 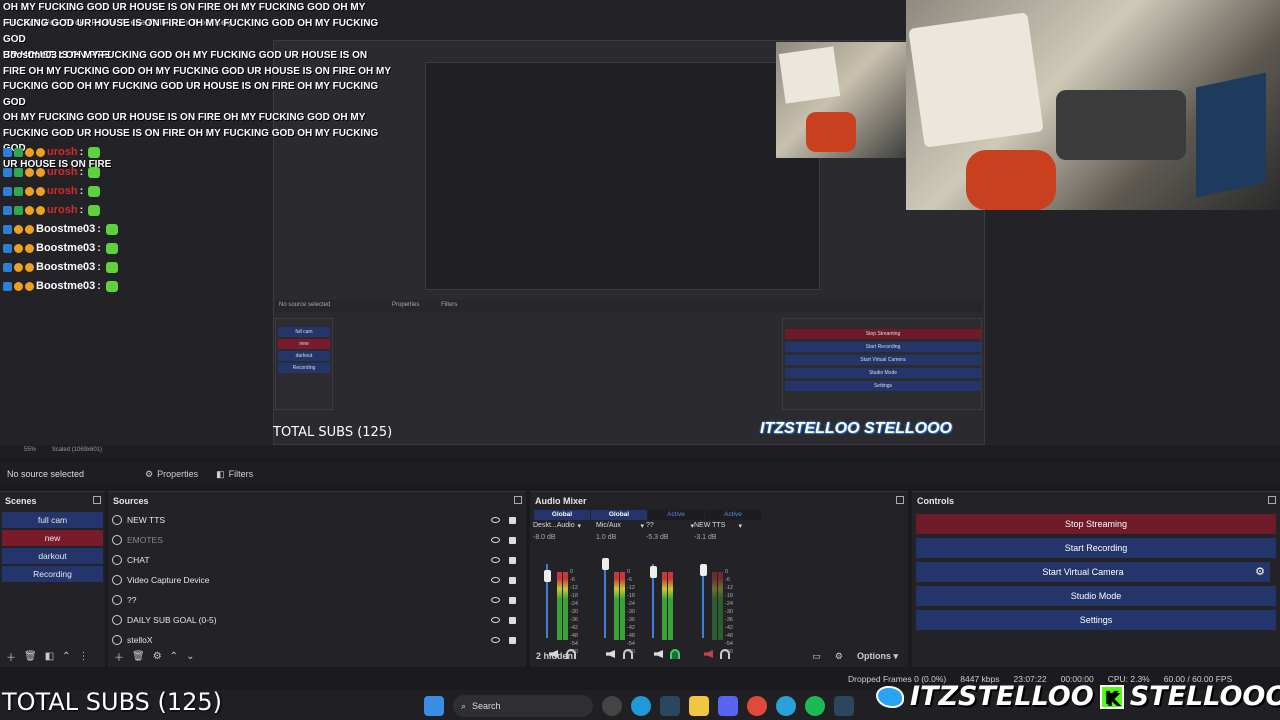 What do you see at coordinates (317, 540) in the screenshot?
I see `source-emotes: EMOTES` at bounding box center [317, 540].